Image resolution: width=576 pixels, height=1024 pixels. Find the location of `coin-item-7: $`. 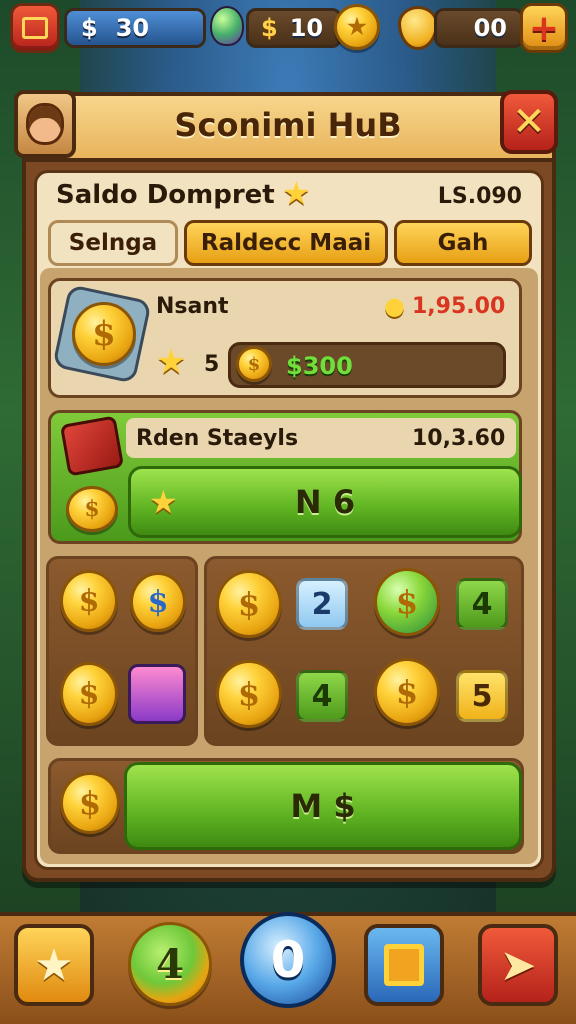

coin-item-7: $ is located at coordinates (407, 692).